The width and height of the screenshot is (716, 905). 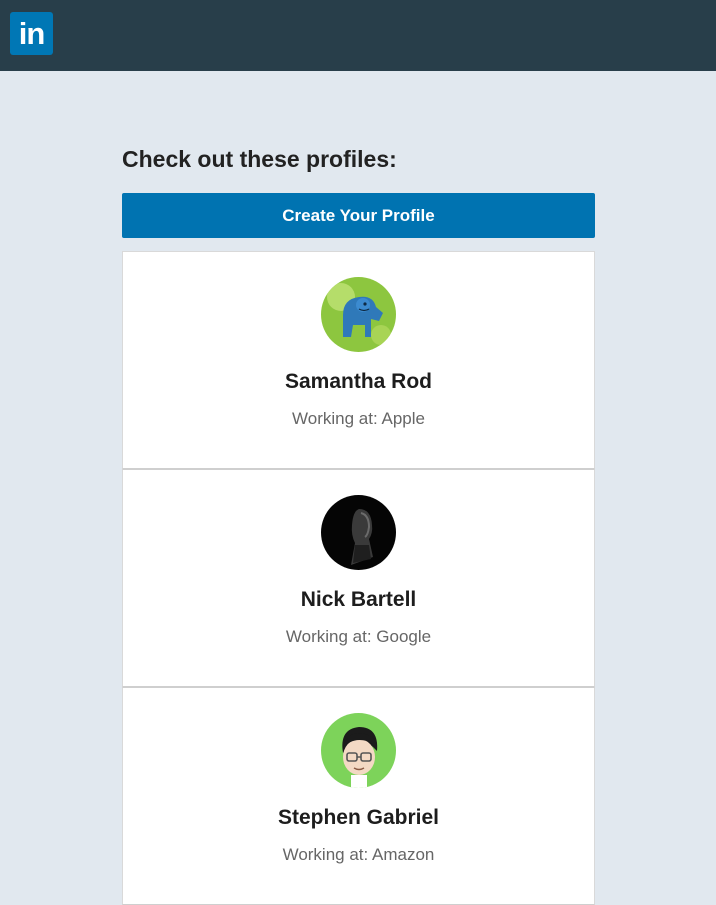 I want to click on profile-name: Samantha Rod, so click(x=358, y=382).